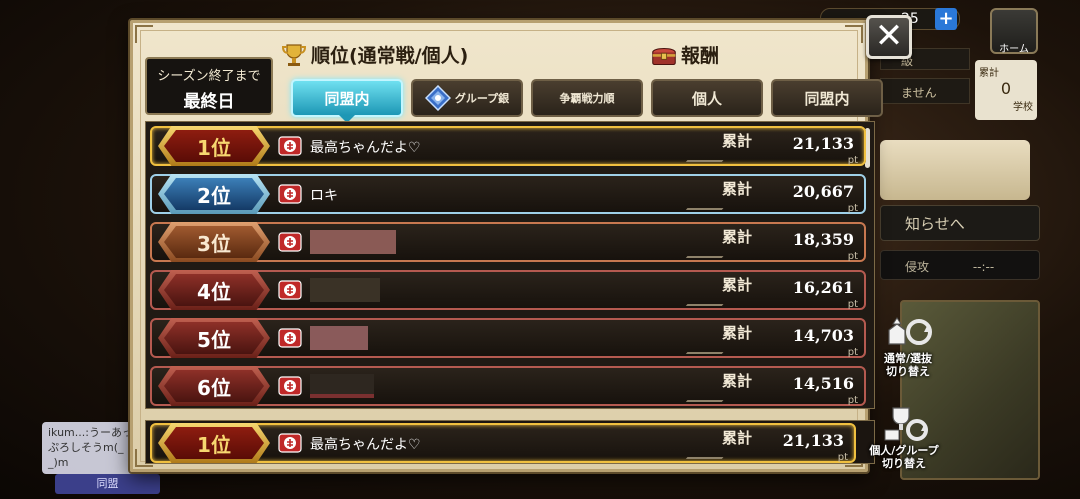 This screenshot has width=1080, height=499. I want to click on score-value: 14,703, so click(823, 335).